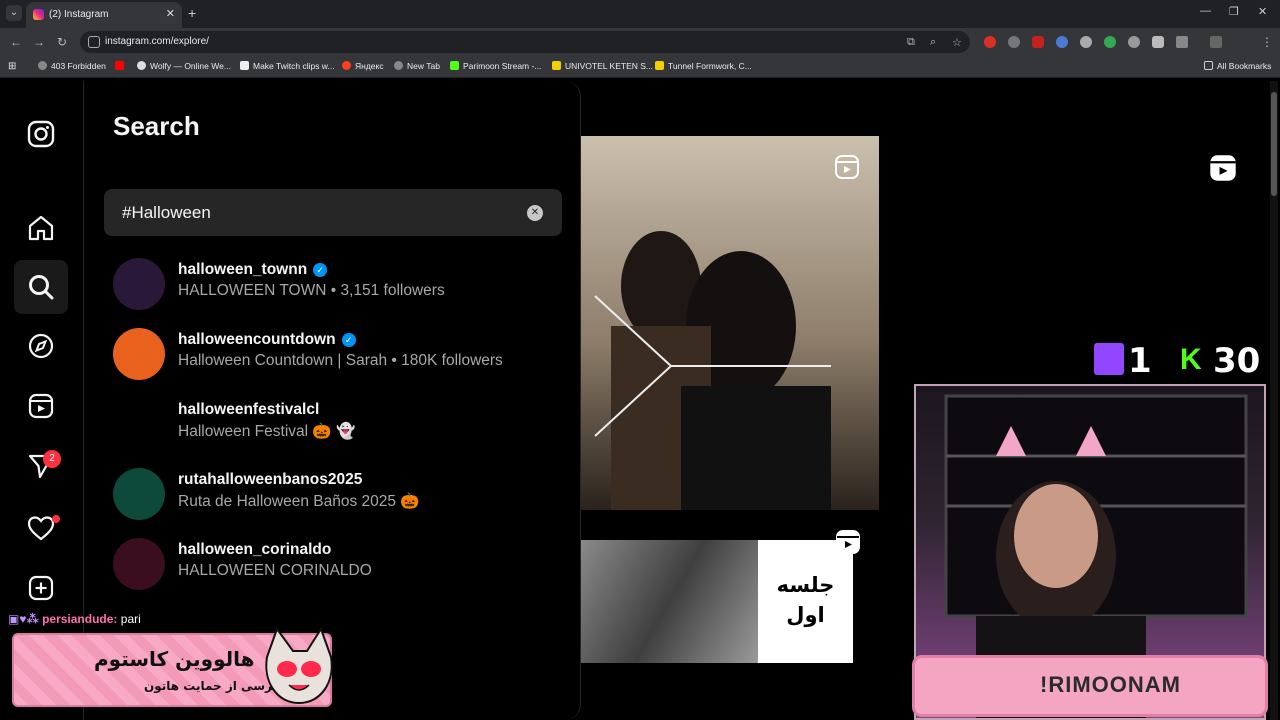 Image resolution: width=1280 pixels, height=720 pixels. Describe the element at coordinates (363, 66) in the screenshot. I see `bookmark-item: Яндекс` at that location.